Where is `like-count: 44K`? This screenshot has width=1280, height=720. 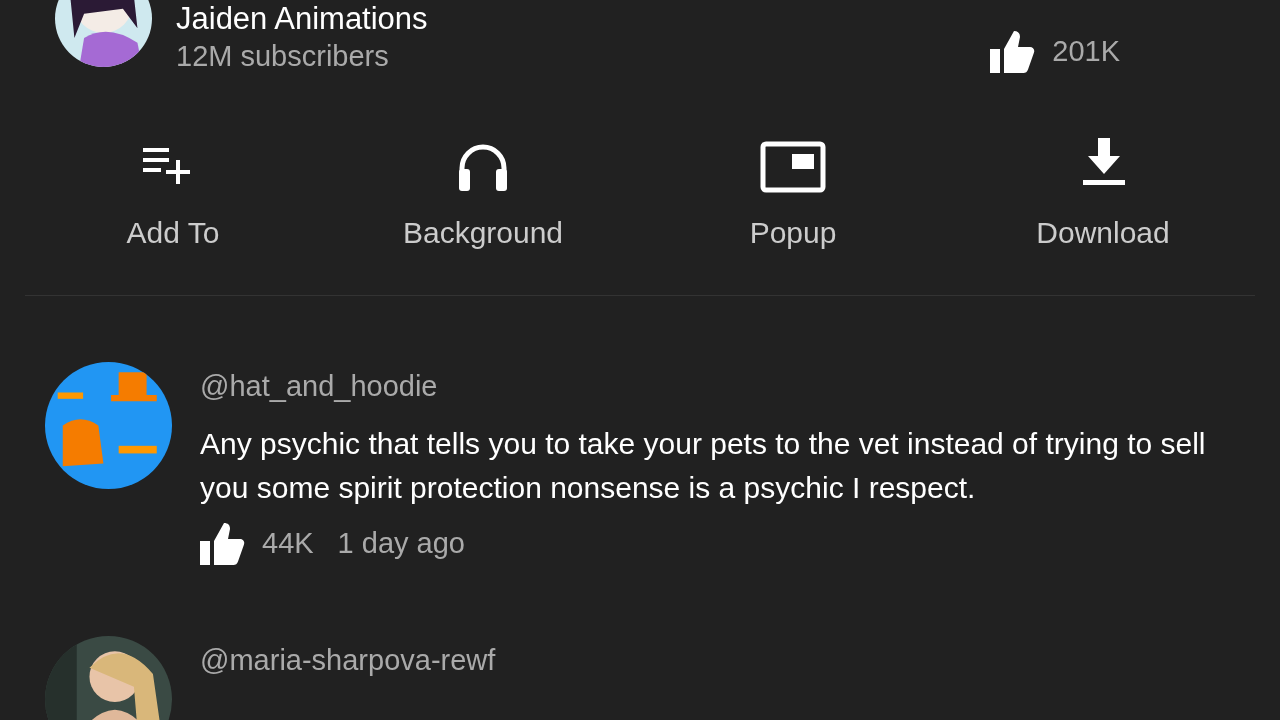 like-count: 44K is located at coordinates (288, 543).